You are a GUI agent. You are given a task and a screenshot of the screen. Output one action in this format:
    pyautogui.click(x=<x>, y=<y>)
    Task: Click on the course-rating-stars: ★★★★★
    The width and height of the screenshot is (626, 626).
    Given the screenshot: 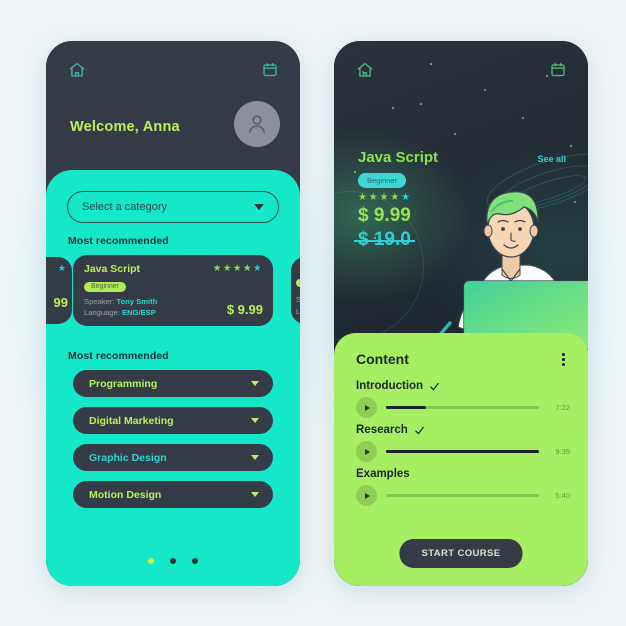 What is the action you would take?
    pyautogui.click(x=385, y=197)
    